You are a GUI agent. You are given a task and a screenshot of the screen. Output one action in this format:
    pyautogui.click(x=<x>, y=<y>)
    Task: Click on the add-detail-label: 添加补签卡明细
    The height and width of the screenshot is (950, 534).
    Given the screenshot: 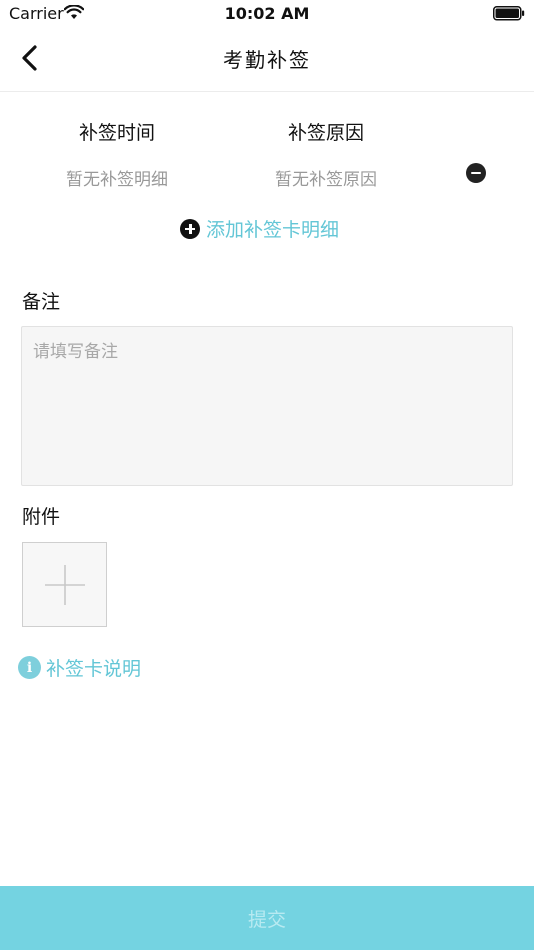 What is the action you would take?
    pyautogui.click(x=273, y=230)
    